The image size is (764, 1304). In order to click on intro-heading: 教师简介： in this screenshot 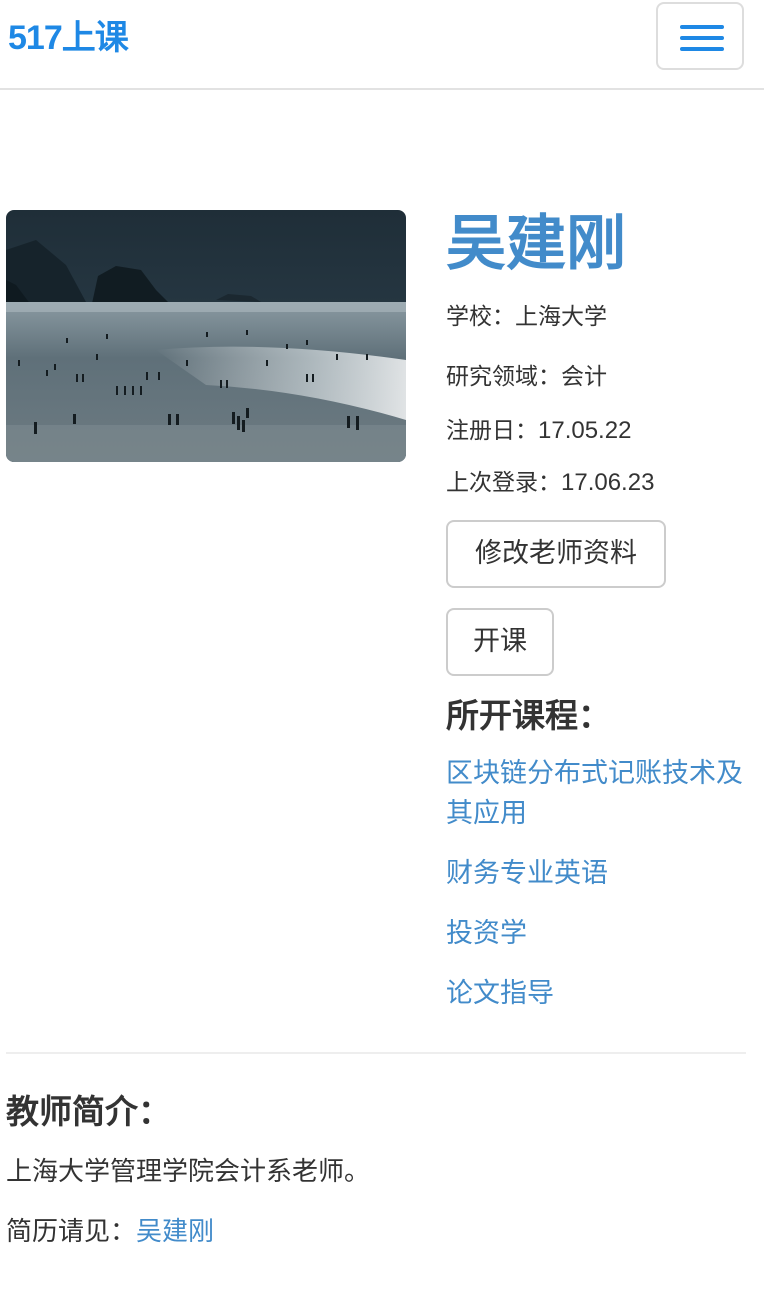, I will do `click(88, 1111)`.